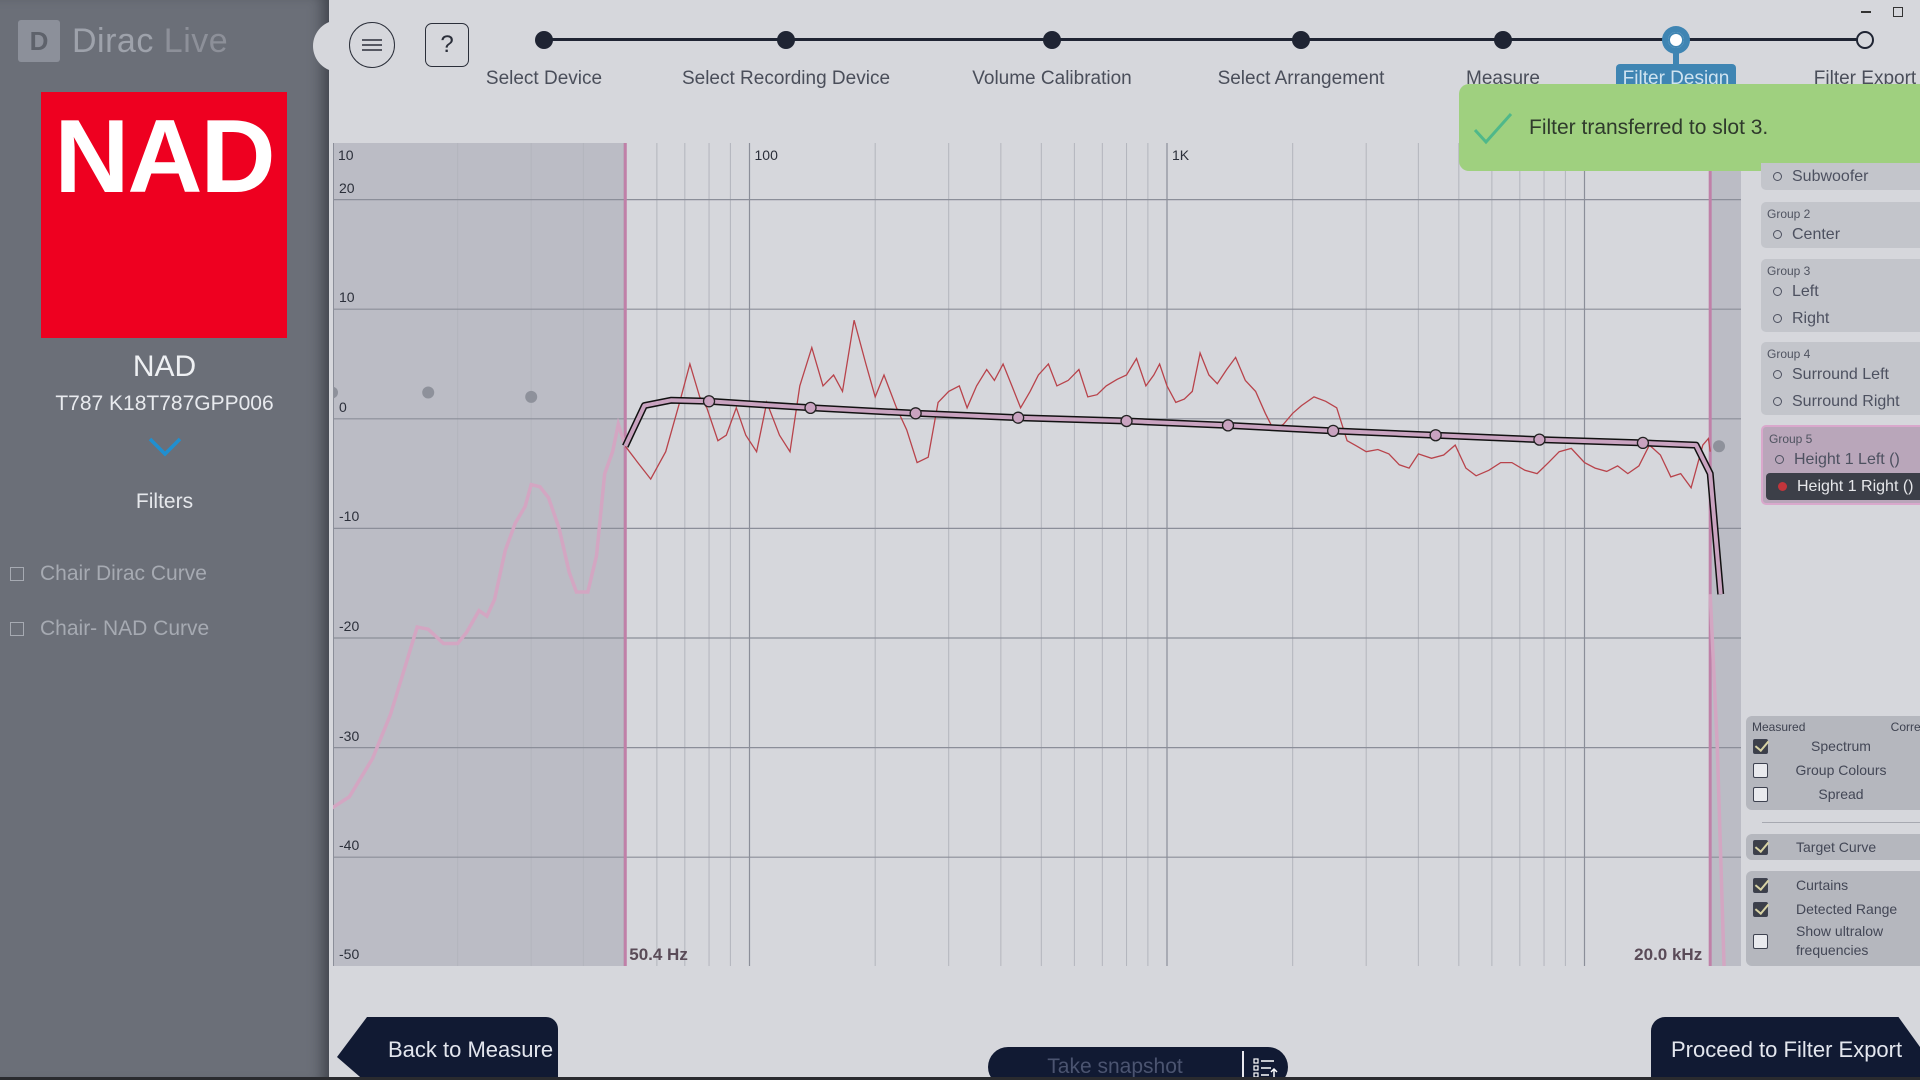 The height and width of the screenshot is (1080, 1920). Describe the element at coordinates (544, 78) in the screenshot. I see `step-label: Select Device` at that location.